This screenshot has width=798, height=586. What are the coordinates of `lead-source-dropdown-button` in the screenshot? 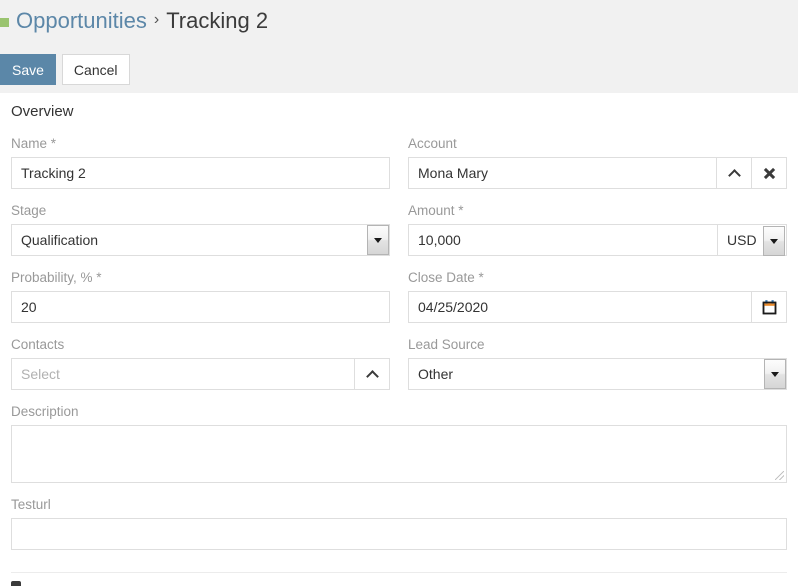 It's located at (775, 374).